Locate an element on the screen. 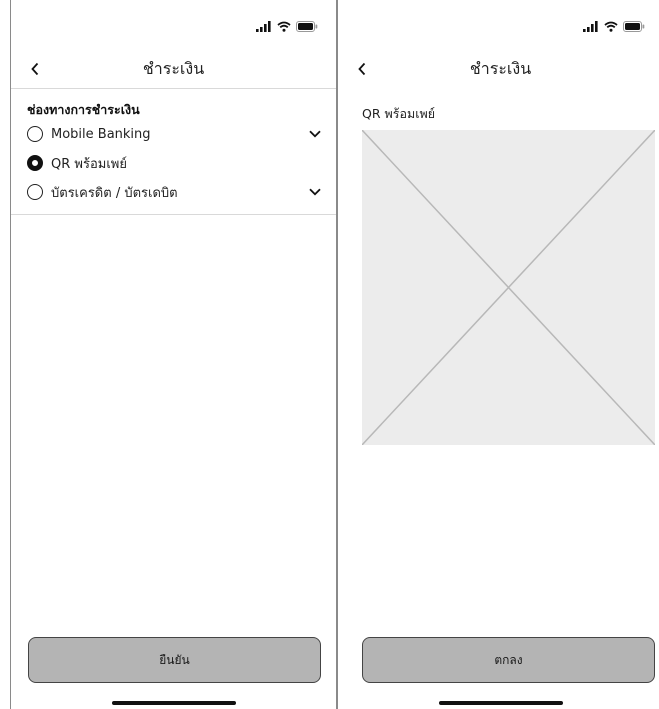 The height and width of the screenshot is (709, 659). radio-mobile-banking is located at coordinates (35, 134).